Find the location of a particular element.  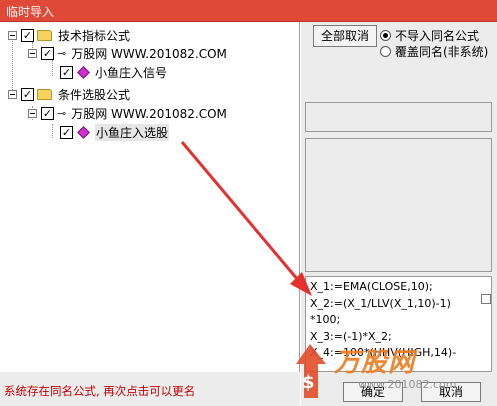

tree-node-screening-formula: ✓ 小鱼庄入选股 is located at coordinates (115, 132).